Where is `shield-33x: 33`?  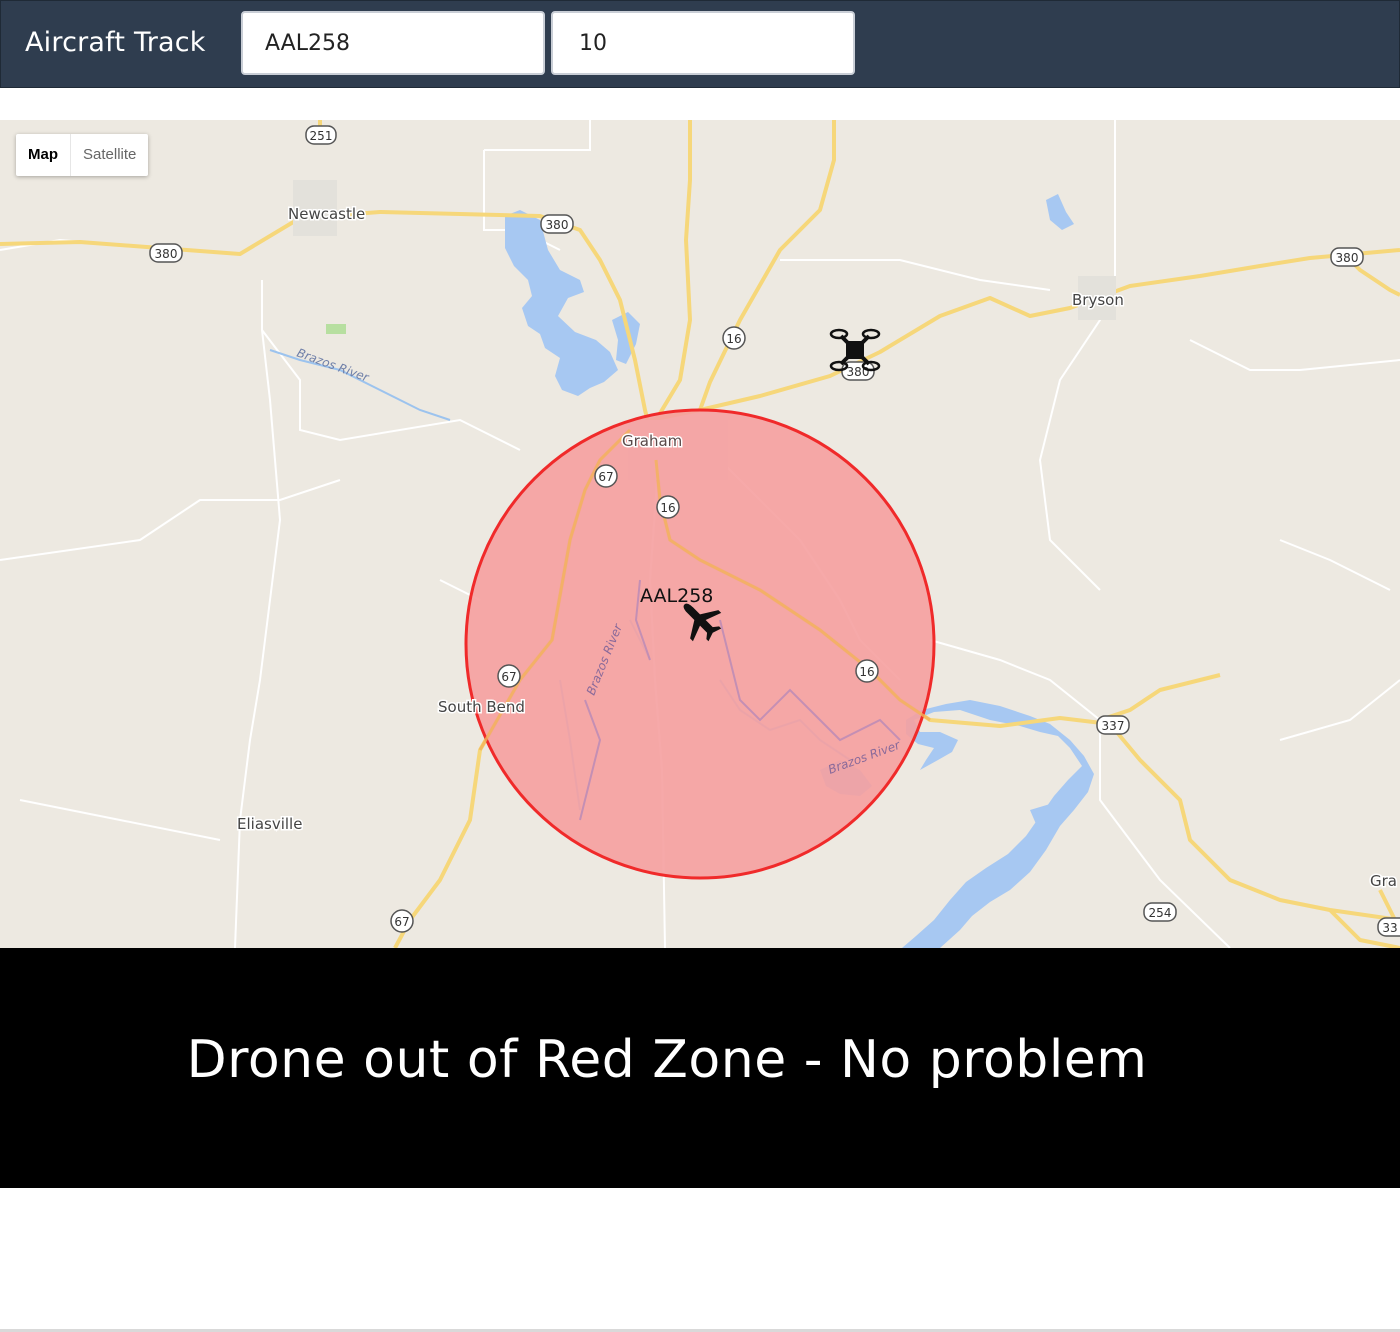 shield-33x: 33 is located at coordinates (1388, 927).